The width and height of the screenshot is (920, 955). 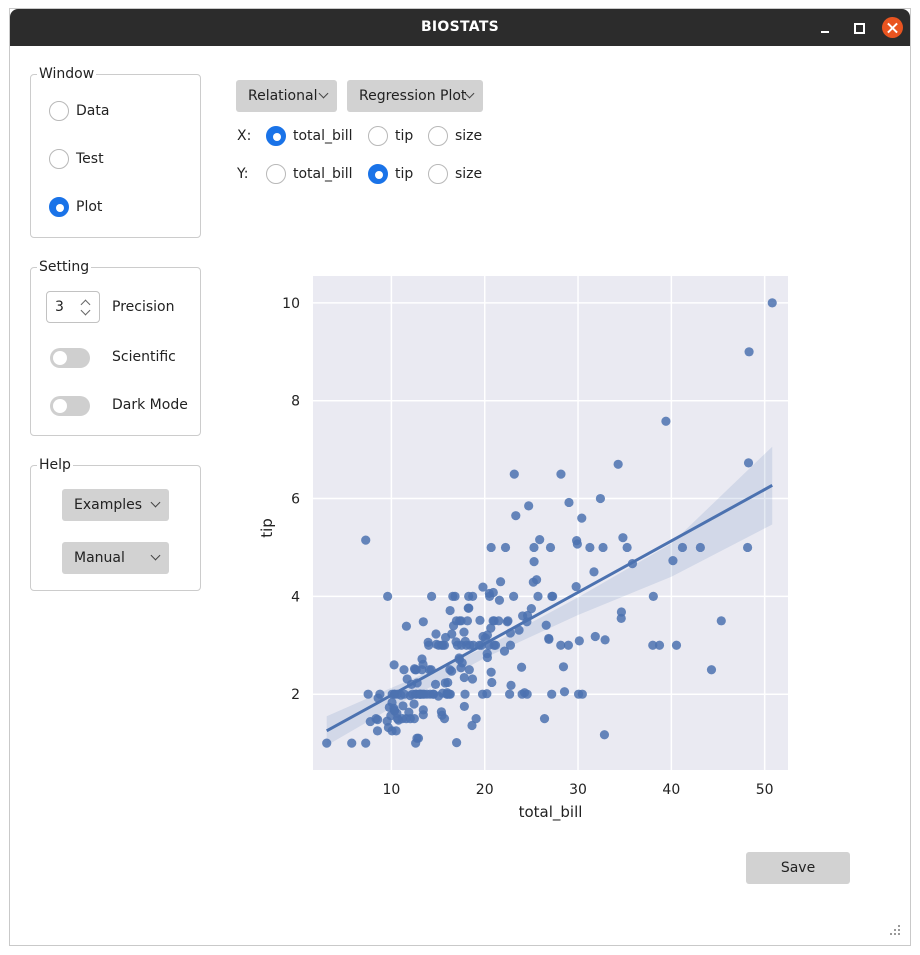 What do you see at coordinates (460, 27) in the screenshot?
I see `title-bar: BIOSTATS` at bounding box center [460, 27].